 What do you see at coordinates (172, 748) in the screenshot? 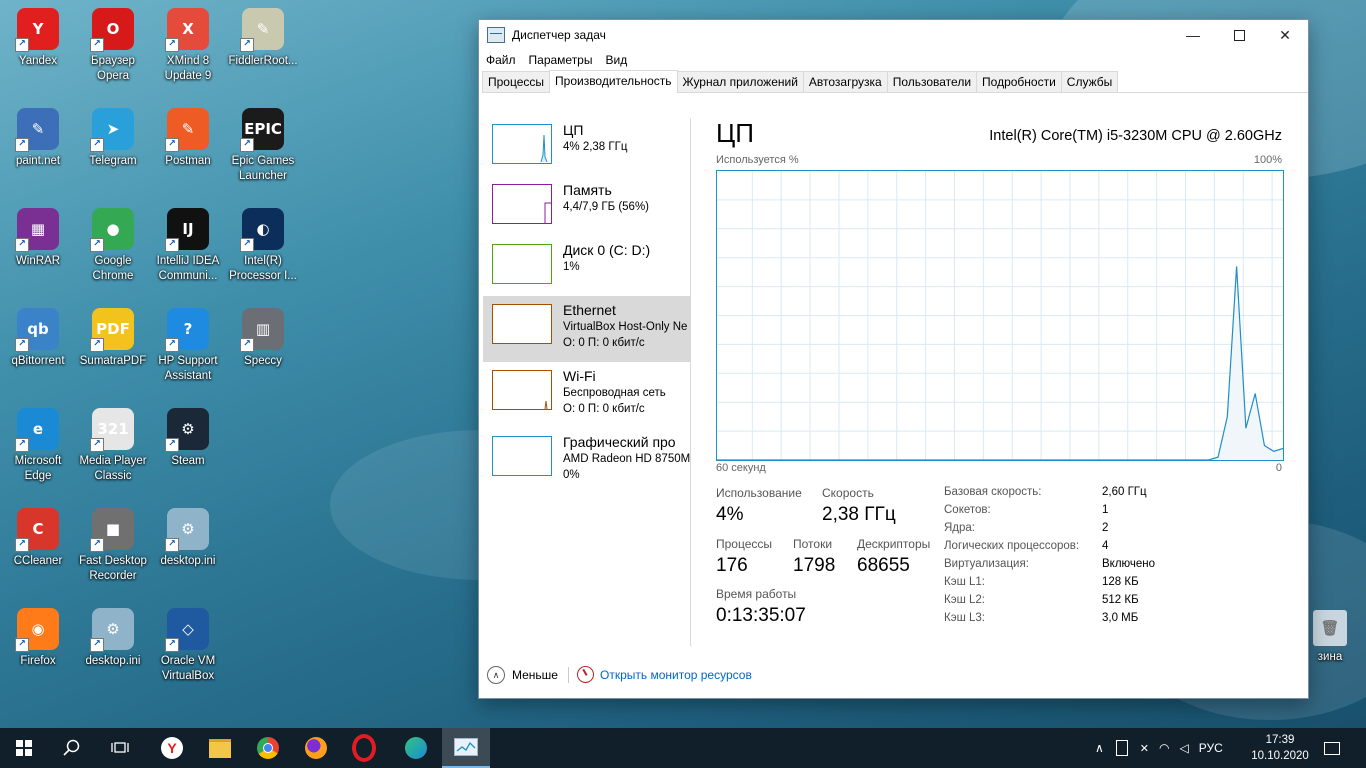
I see `taskbar-yandex: Y` at bounding box center [172, 748].